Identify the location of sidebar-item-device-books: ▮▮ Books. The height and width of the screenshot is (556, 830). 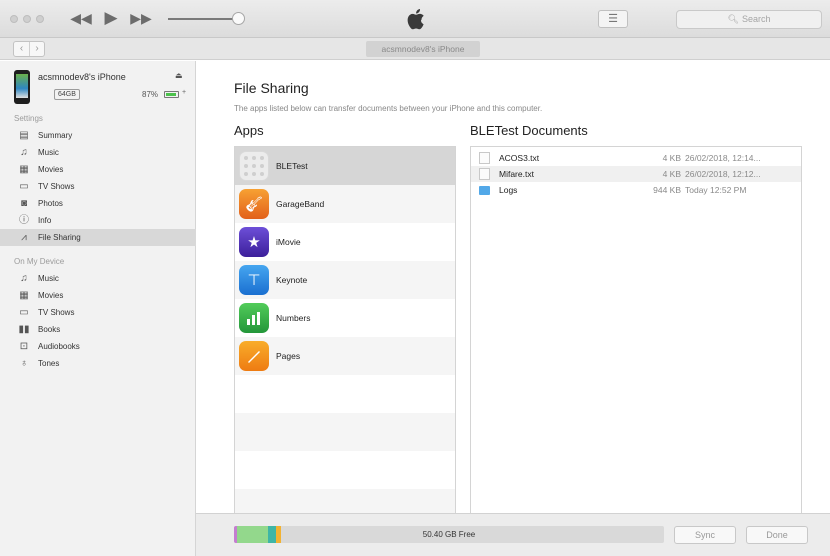
(98, 329).